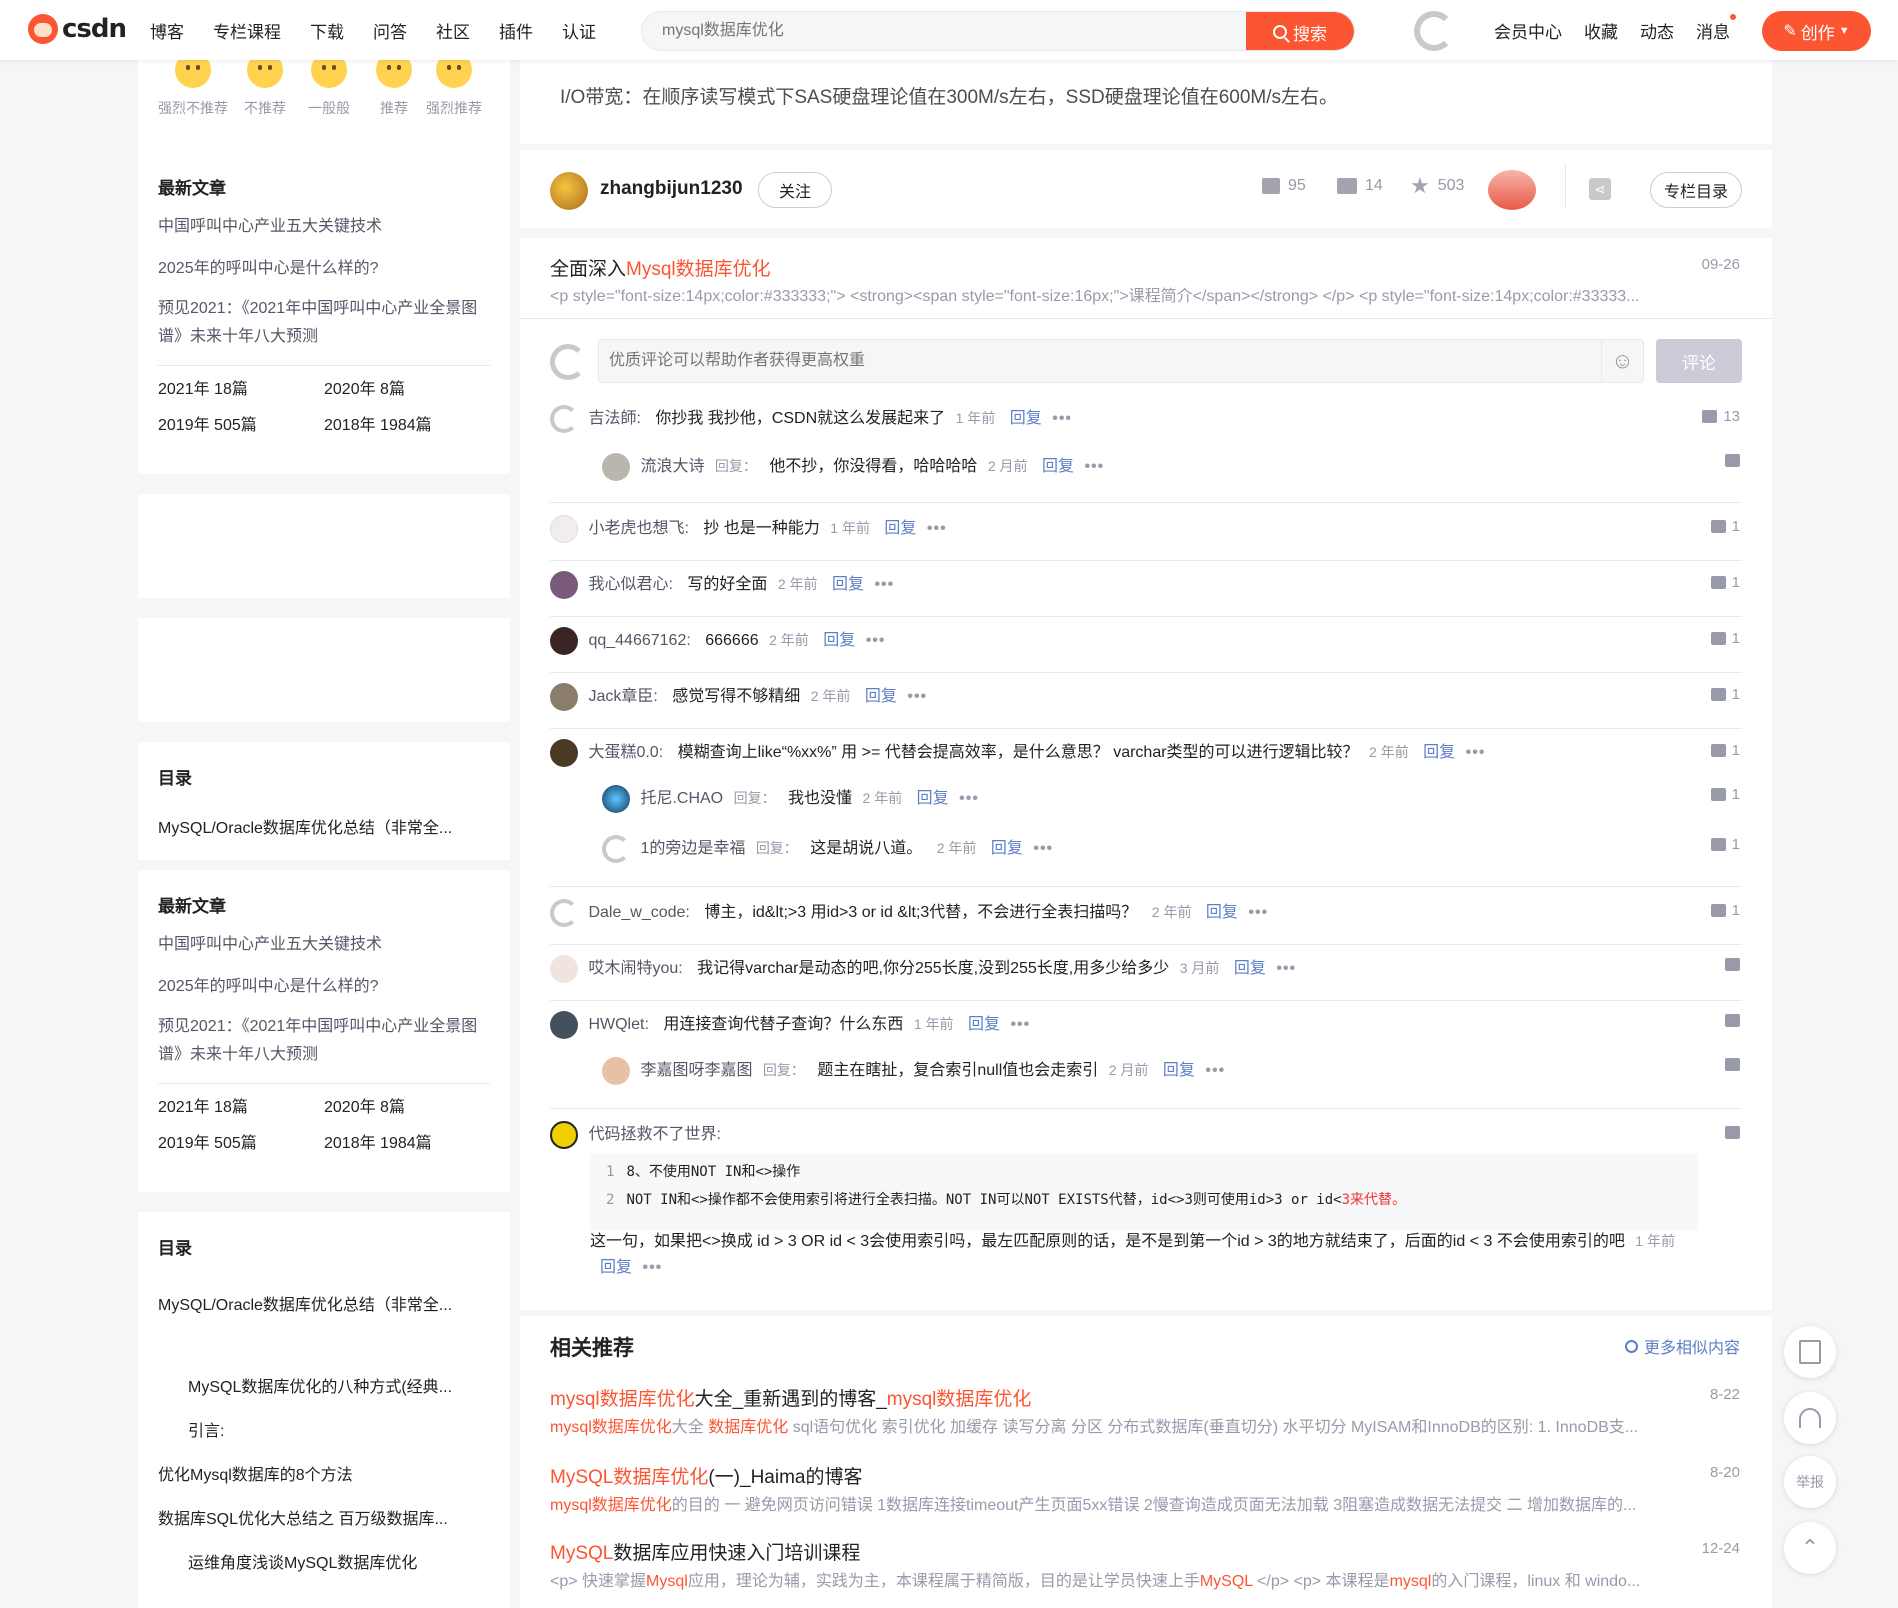 The width and height of the screenshot is (1898, 1608). Describe the element at coordinates (638, 528) in the screenshot. I see `commenter-name: 小老虎也想飞:` at that location.